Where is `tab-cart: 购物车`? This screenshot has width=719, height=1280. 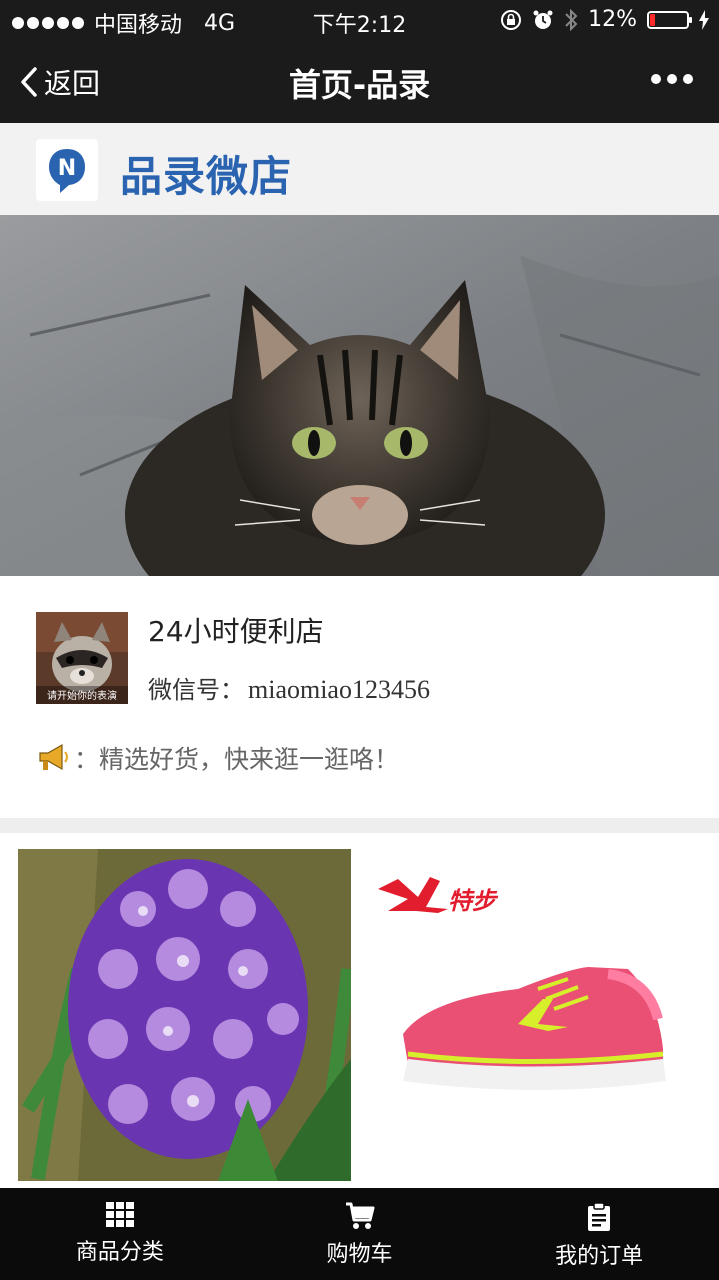
tab-cart: 购物车 is located at coordinates (360, 1234).